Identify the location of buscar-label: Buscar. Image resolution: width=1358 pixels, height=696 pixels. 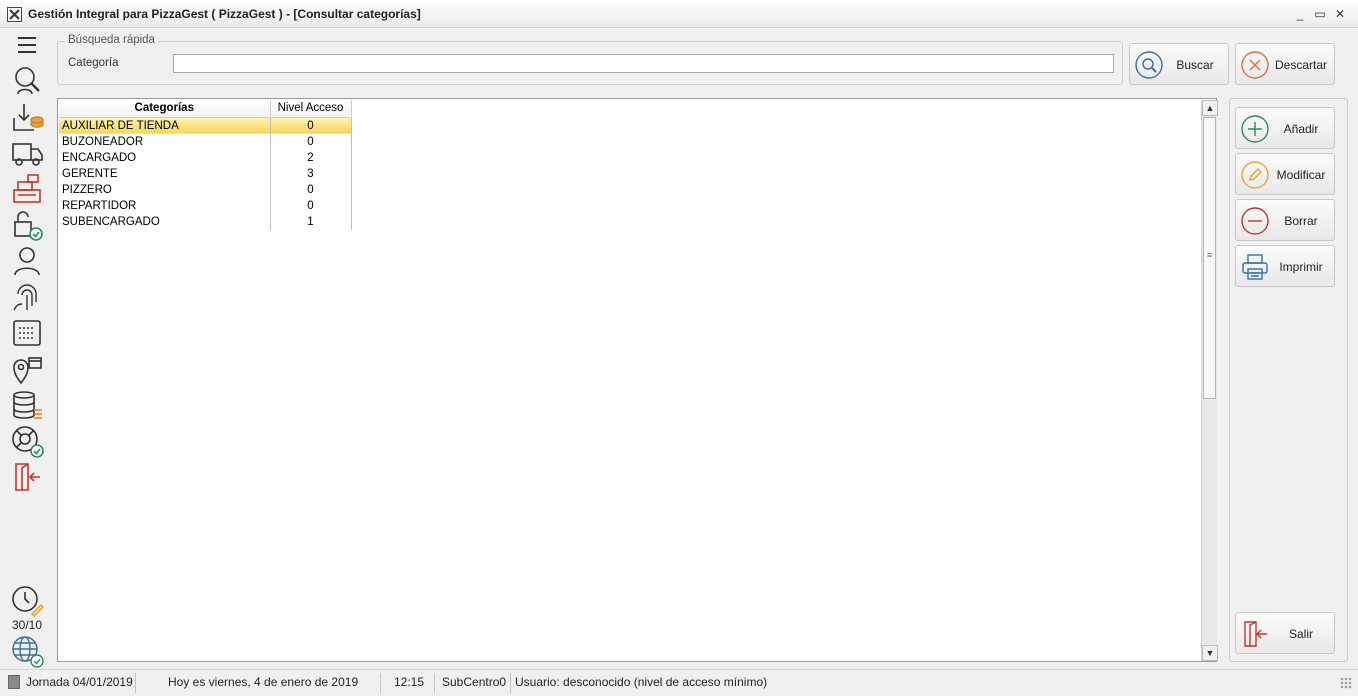
(1195, 65).